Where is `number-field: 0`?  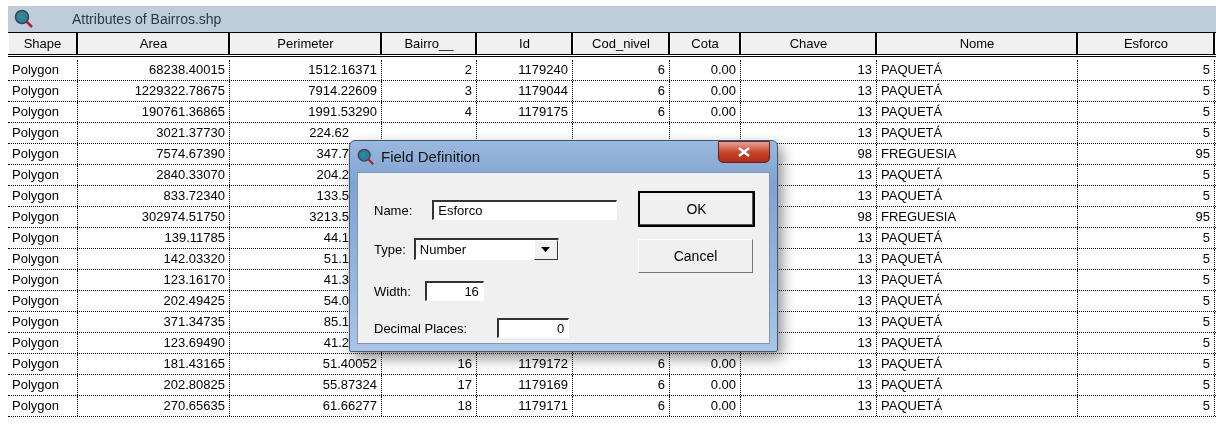
number-field: 0 is located at coordinates (533, 328).